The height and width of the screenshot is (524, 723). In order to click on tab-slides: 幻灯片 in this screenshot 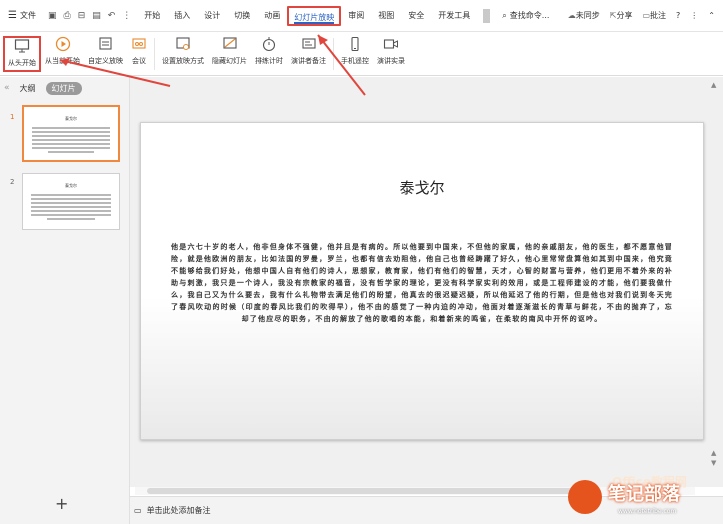, I will do `click(63, 88)`.